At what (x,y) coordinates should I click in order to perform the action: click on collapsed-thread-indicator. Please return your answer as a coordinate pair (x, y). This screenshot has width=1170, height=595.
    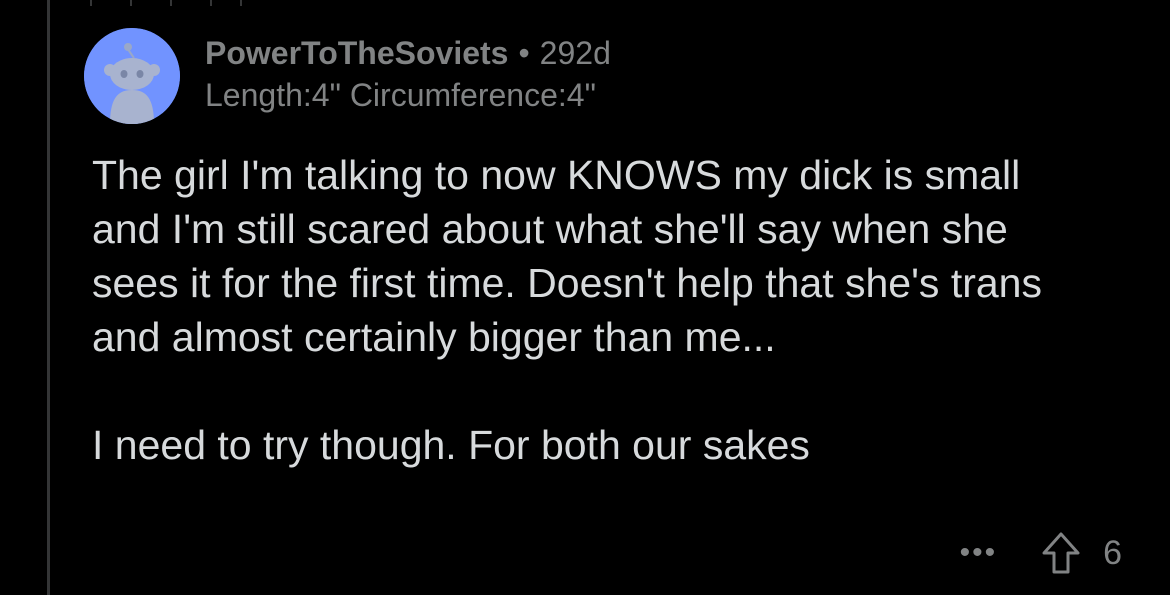
    Looking at the image, I should click on (170, 3).